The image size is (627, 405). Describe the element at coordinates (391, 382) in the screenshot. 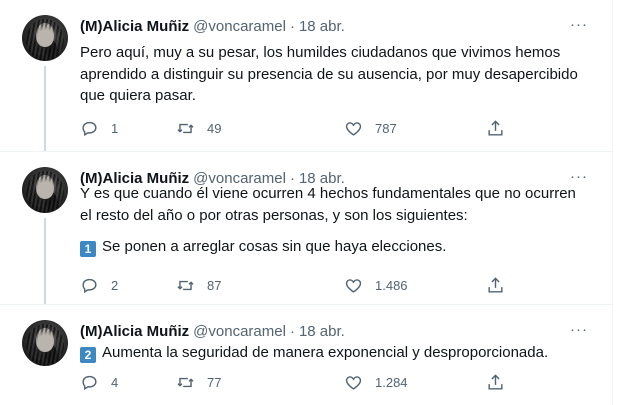

I see `like-count: 1.284` at that location.